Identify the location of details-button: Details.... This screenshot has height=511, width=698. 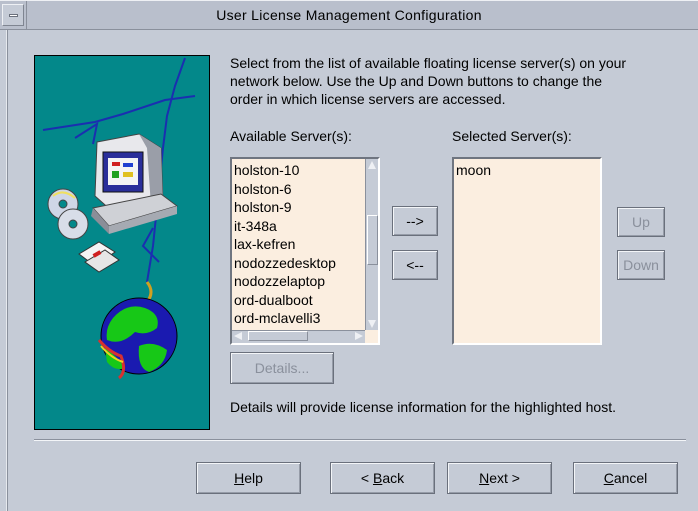
(282, 368).